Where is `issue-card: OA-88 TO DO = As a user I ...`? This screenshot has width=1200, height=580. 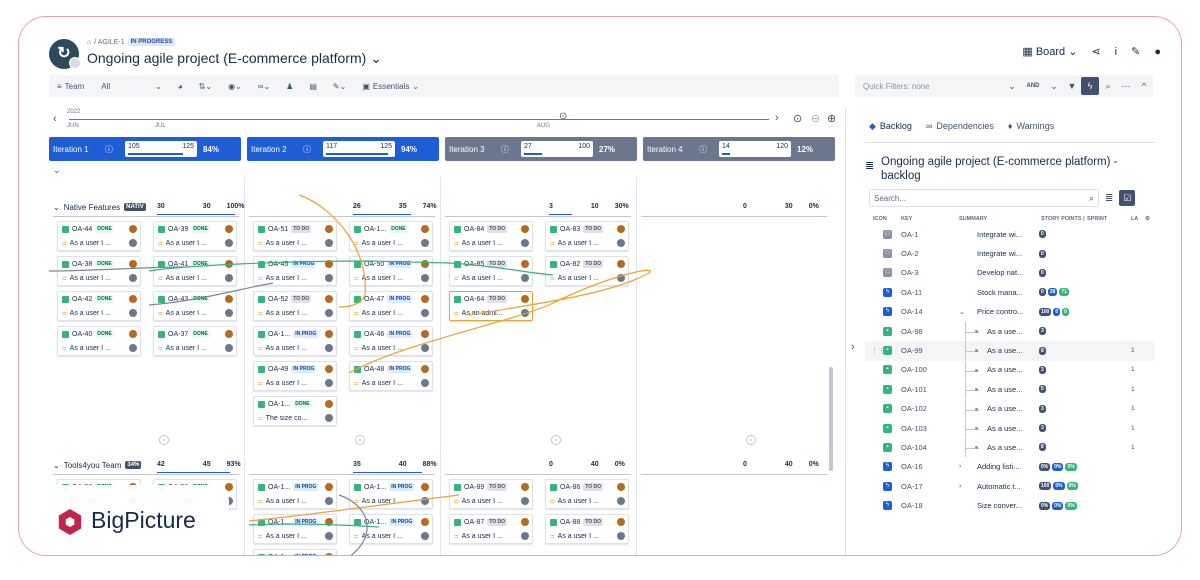 issue-card: OA-88 TO DO = As a user I ... is located at coordinates (587, 529).